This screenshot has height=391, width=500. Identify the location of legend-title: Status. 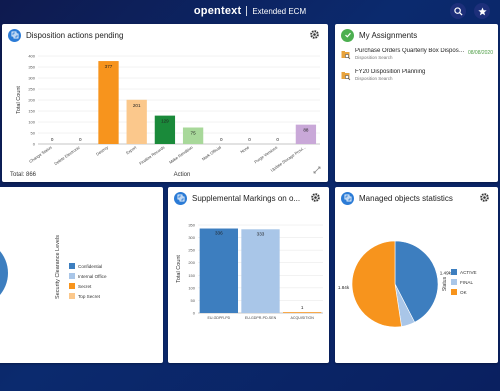
(445, 283).